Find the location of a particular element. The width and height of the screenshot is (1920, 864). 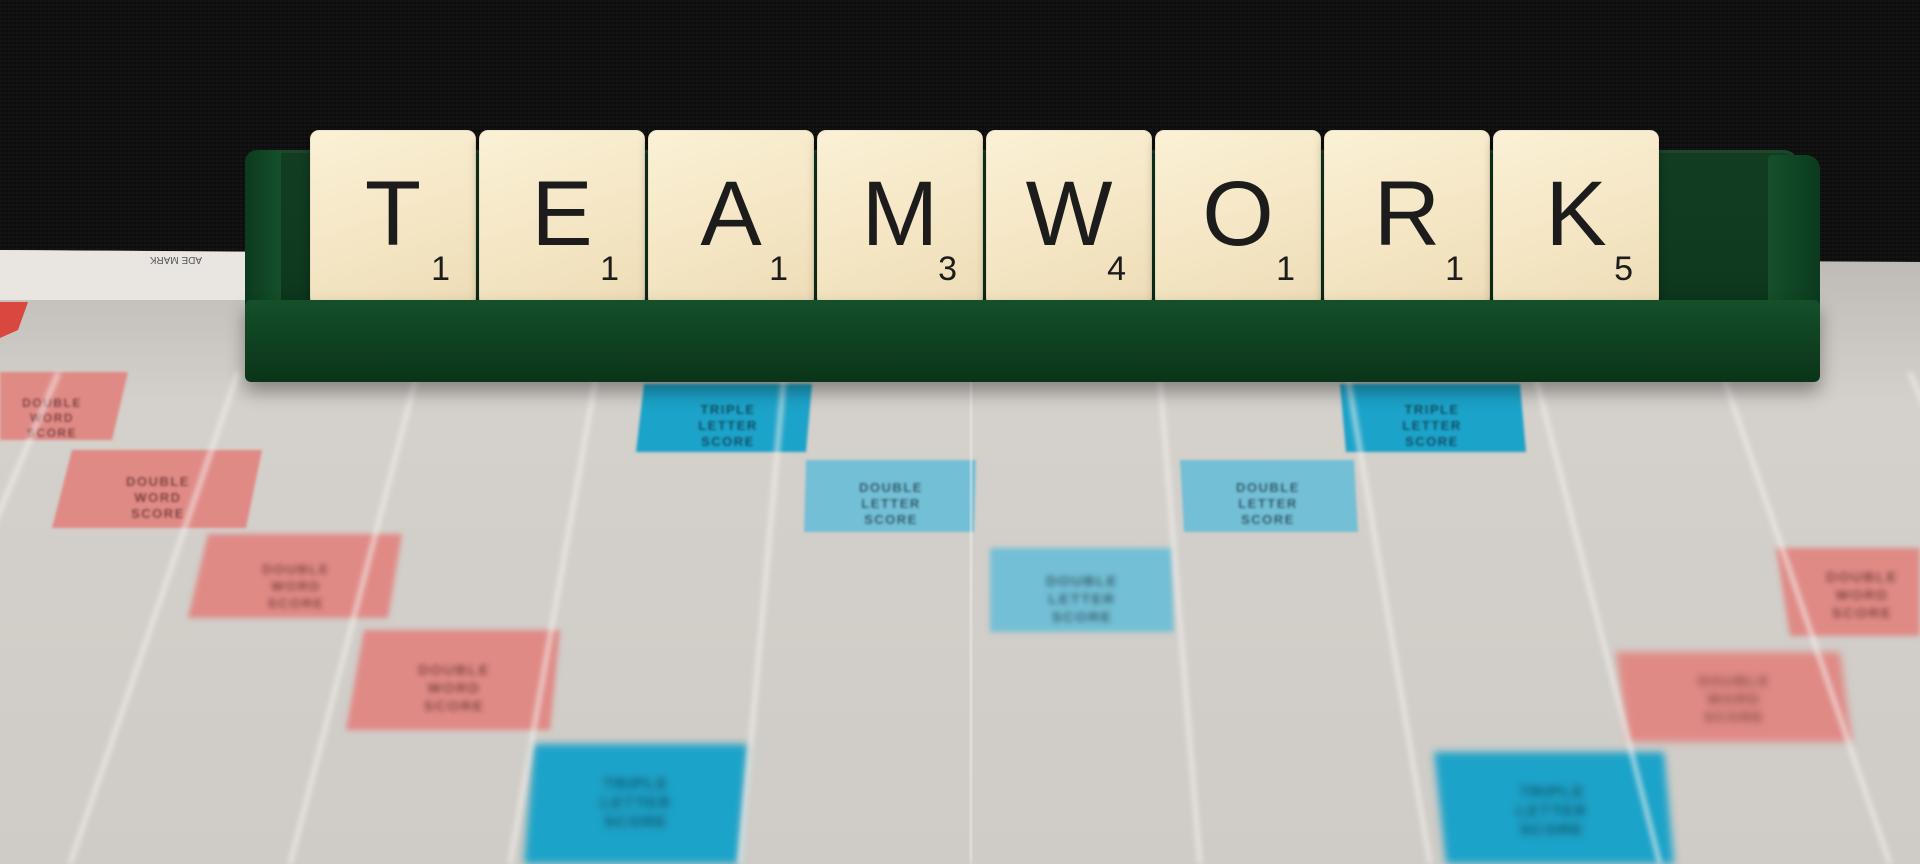

tile-a: A 1 is located at coordinates (731, 218).